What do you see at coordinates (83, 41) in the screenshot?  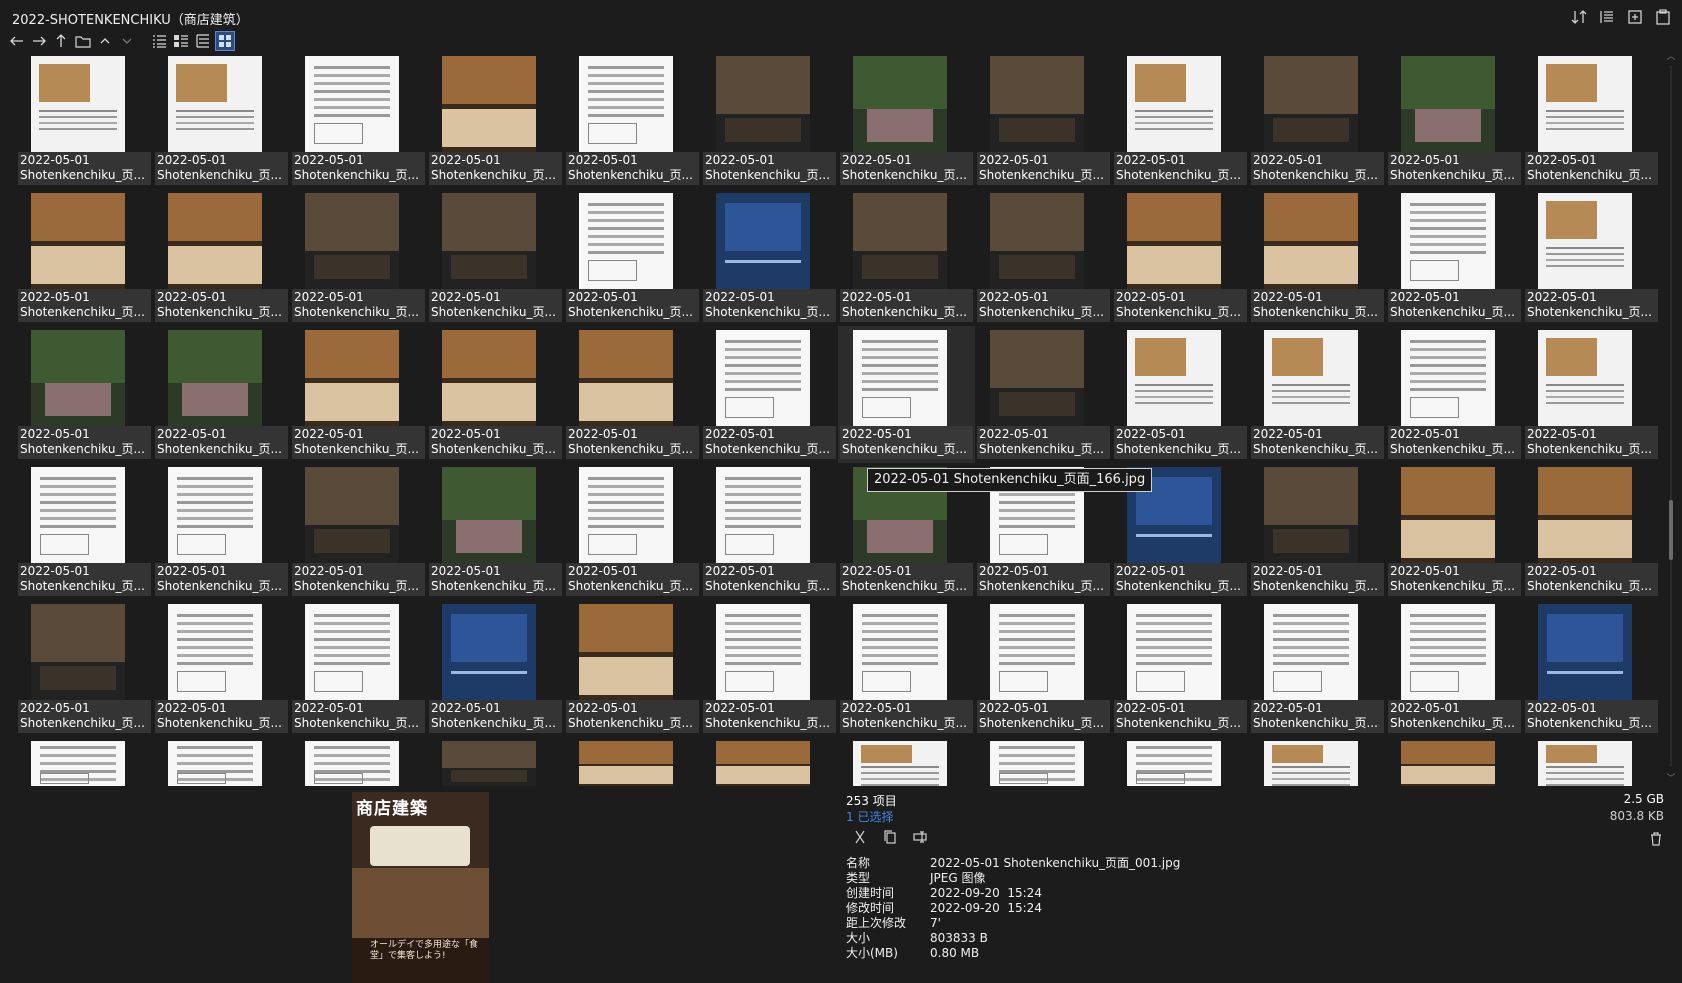 I see `folder-icon` at bounding box center [83, 41].